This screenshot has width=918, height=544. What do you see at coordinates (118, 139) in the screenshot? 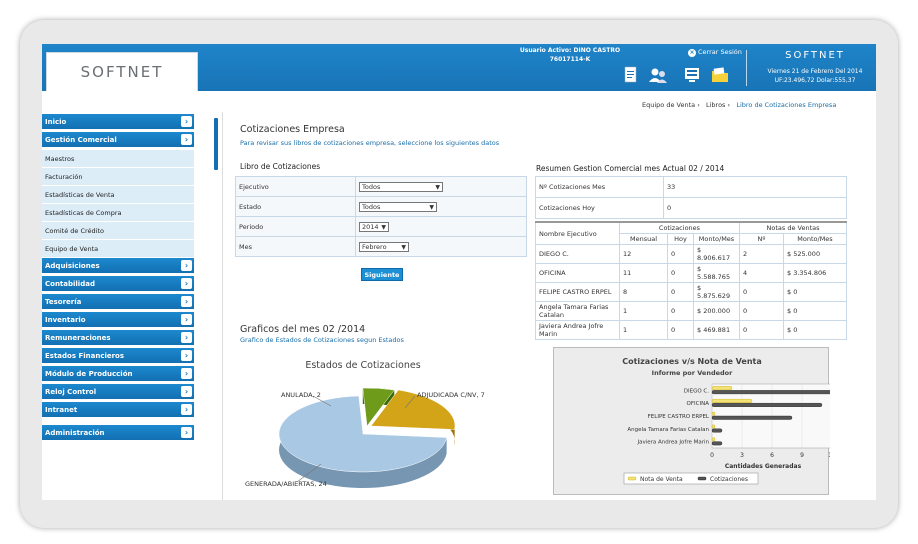
I see `sidebar-item-gestion-comercial: Gestión Comercial ›` at bounding box center [118, 139].